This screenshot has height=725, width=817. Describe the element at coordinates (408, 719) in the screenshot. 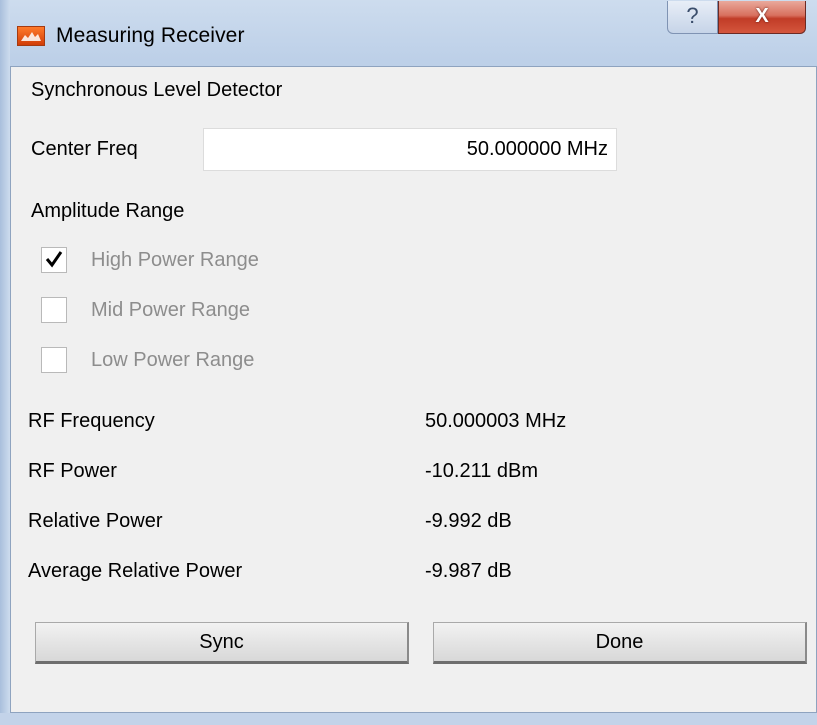

I see `window-frame-bottom` at that location.